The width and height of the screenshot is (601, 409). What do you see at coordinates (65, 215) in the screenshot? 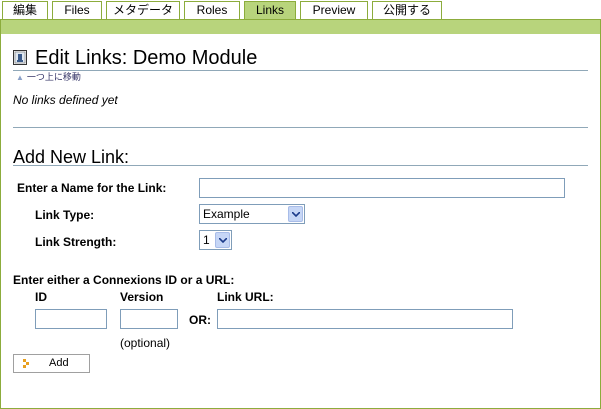
I see `link-type-label: Link Type:` at bounding box center [65, 215].